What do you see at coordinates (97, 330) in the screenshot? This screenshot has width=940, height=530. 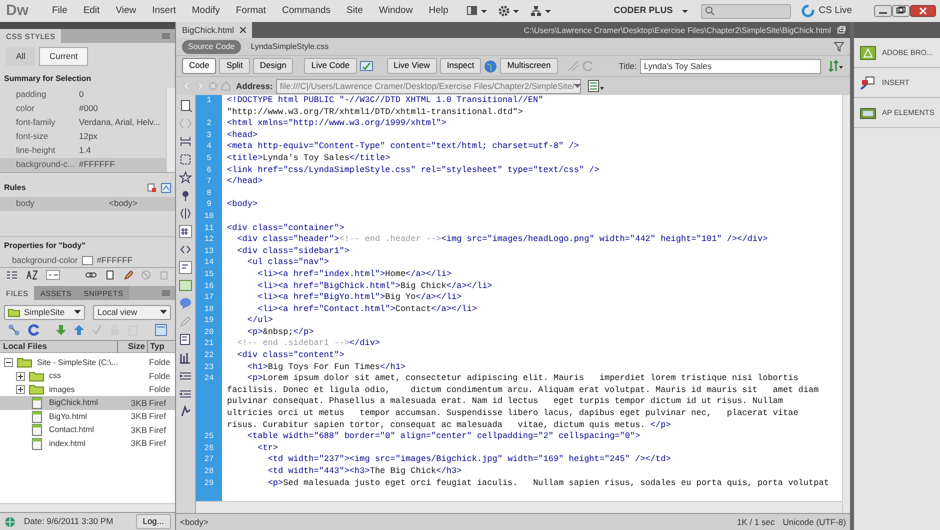 I see `check-icon` at bounding box center [97, 330].